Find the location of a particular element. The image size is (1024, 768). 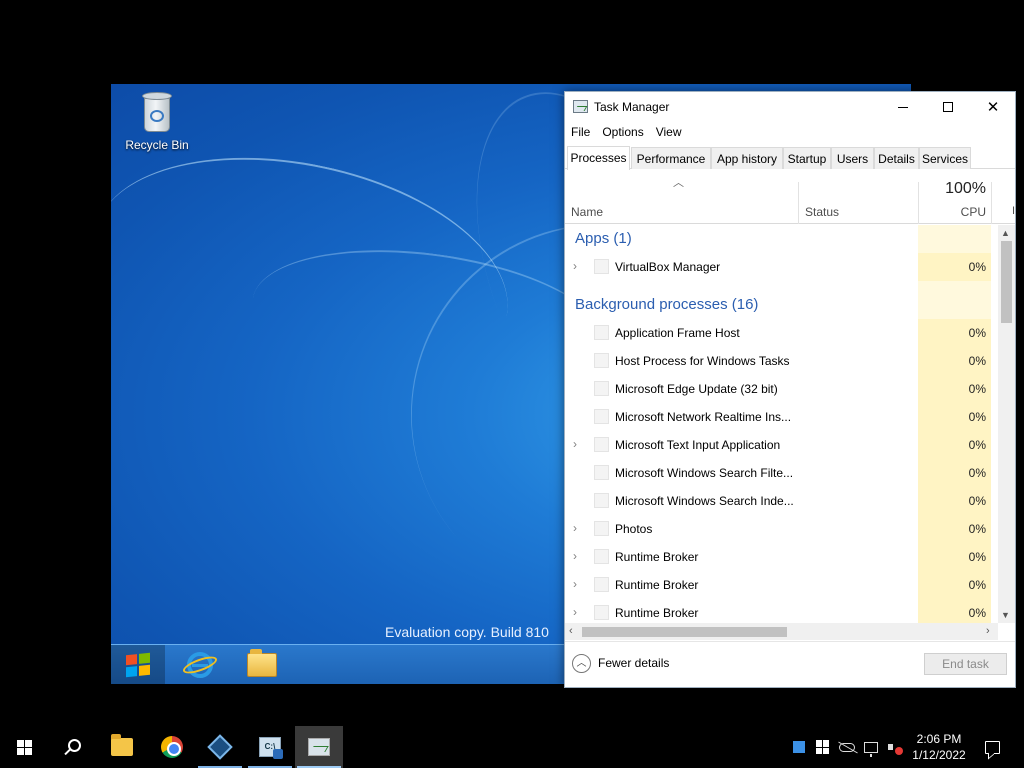

scroll-right-icon: › is located at coordinates (988, 631).